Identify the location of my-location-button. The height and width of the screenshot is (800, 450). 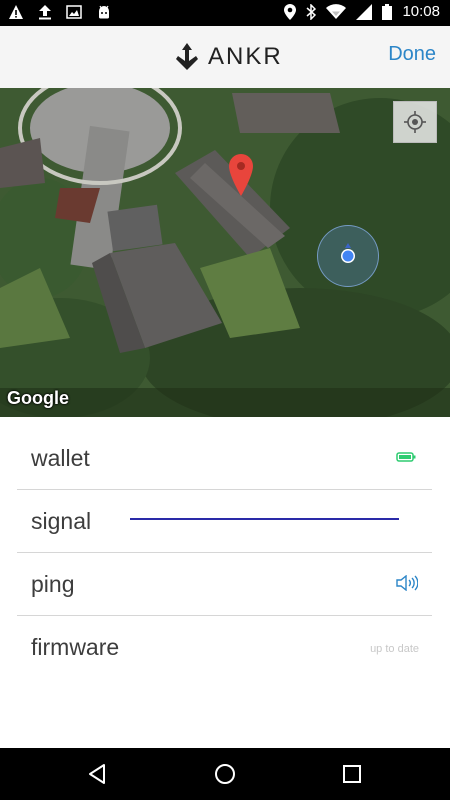
(415, 122).